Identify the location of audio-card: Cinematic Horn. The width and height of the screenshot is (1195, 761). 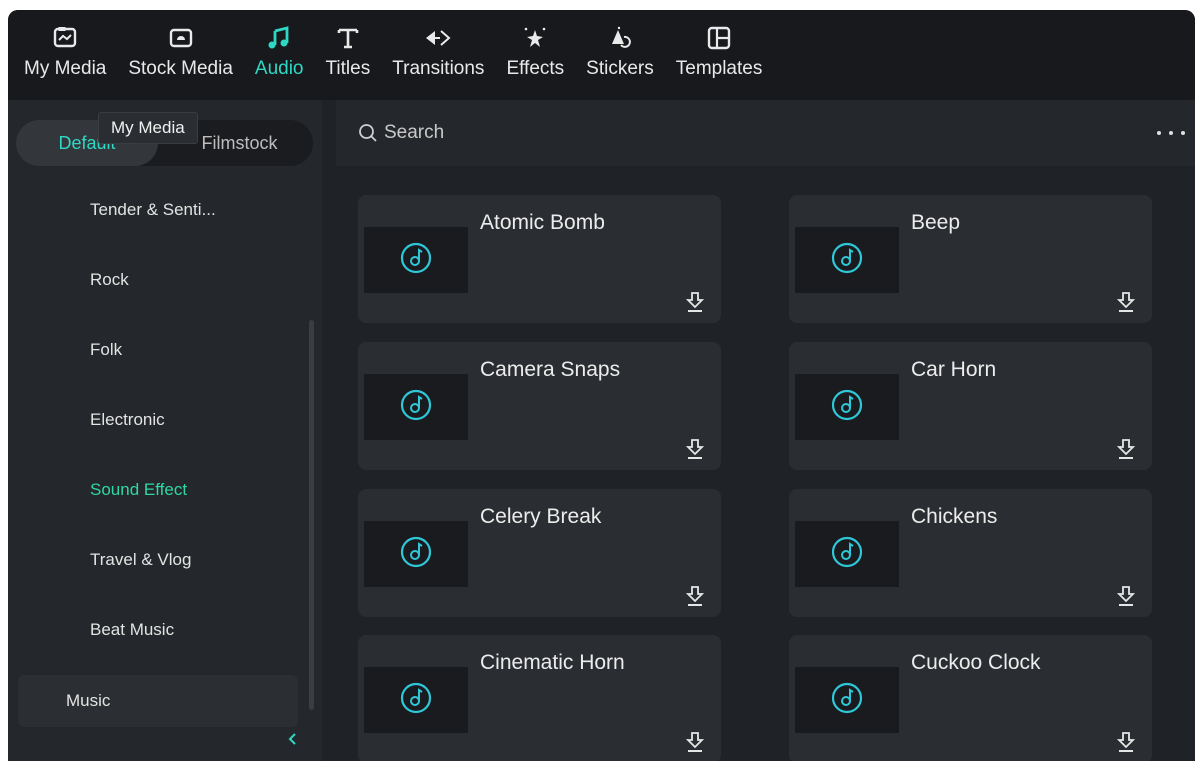
(539, 698).